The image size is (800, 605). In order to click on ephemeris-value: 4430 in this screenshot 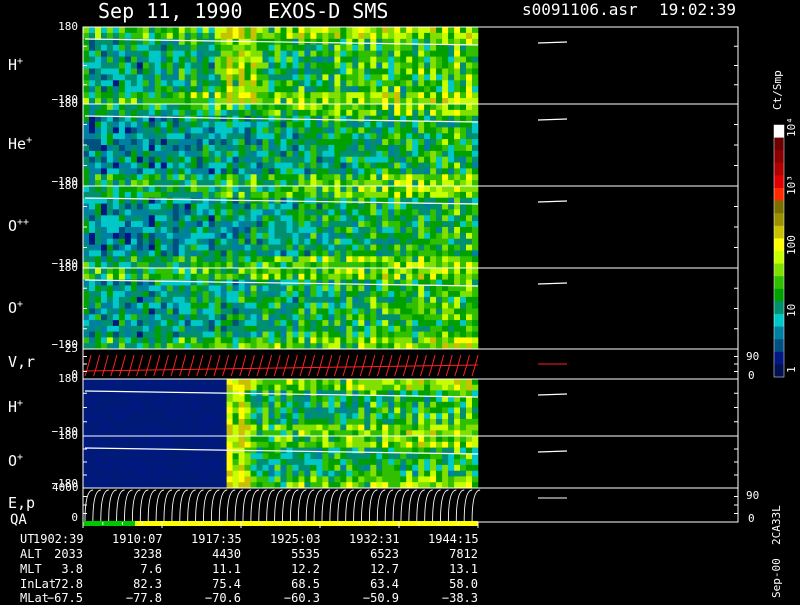, I will do `click(226, 554)`.